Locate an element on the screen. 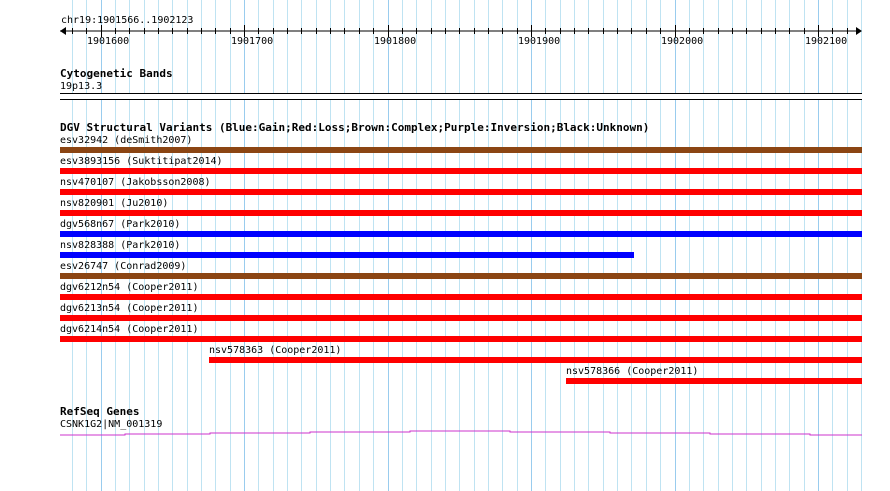  variant-label-esv3893156: esv3893156 (Suktitipat2014) is located at coordinates (141, 161).